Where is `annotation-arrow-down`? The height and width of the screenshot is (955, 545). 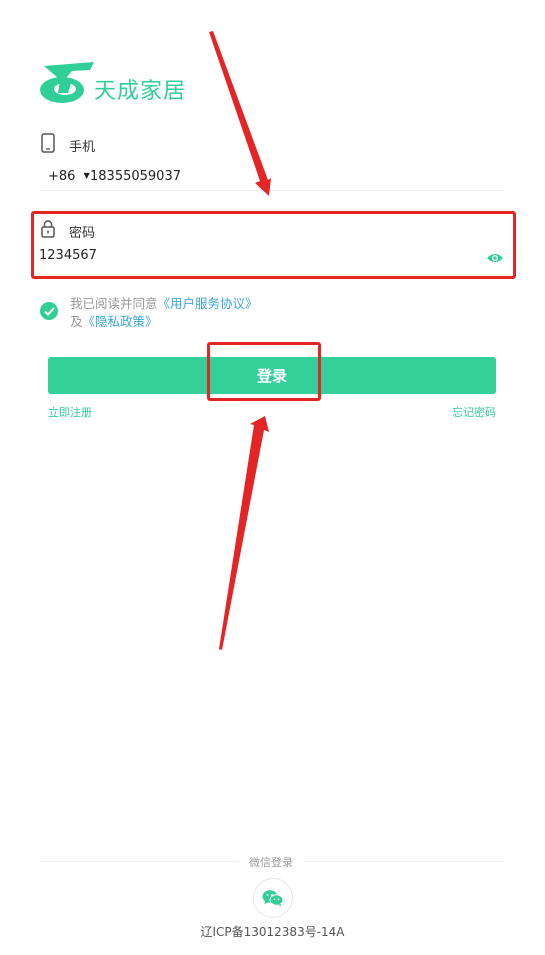 annotation-arrow-down is located at coordinates (240, 113).